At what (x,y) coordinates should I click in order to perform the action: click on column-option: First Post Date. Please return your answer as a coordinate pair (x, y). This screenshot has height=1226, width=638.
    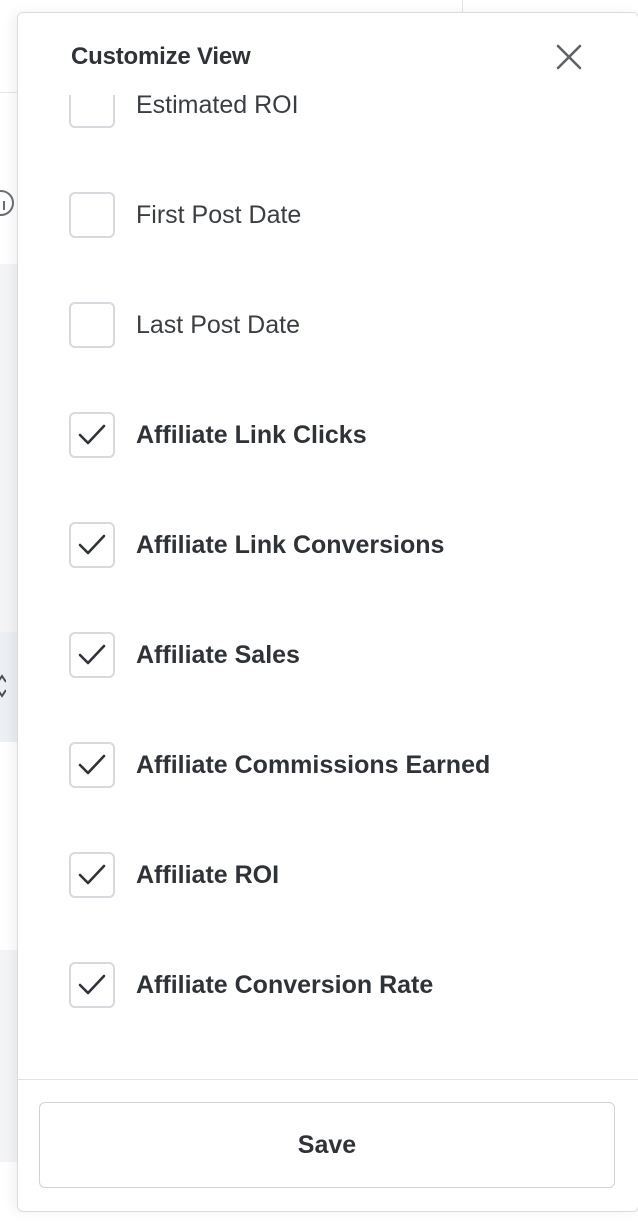
    Looking at the image, I should click on (185, 215).